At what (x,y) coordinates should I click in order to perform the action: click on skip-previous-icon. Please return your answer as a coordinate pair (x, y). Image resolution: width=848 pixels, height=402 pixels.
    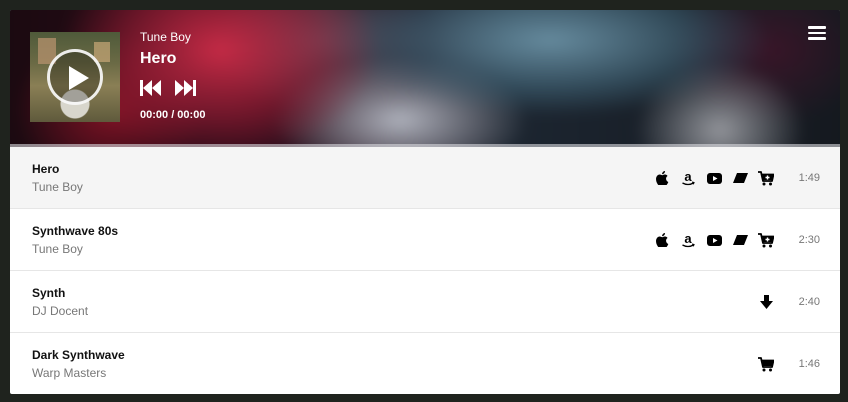
    Looking at the image, I should click on (150, 88).